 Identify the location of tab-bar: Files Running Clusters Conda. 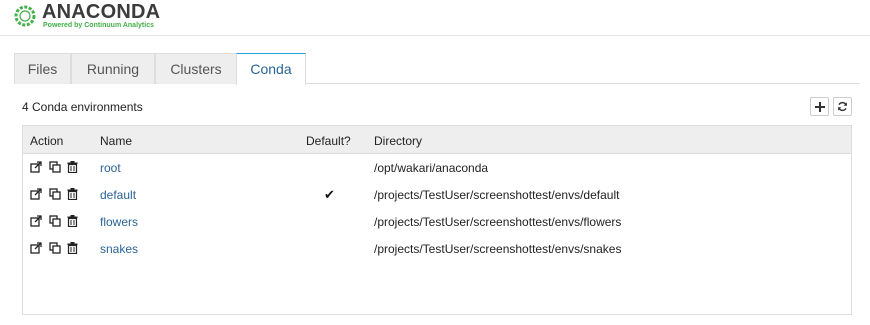
(437, 69).